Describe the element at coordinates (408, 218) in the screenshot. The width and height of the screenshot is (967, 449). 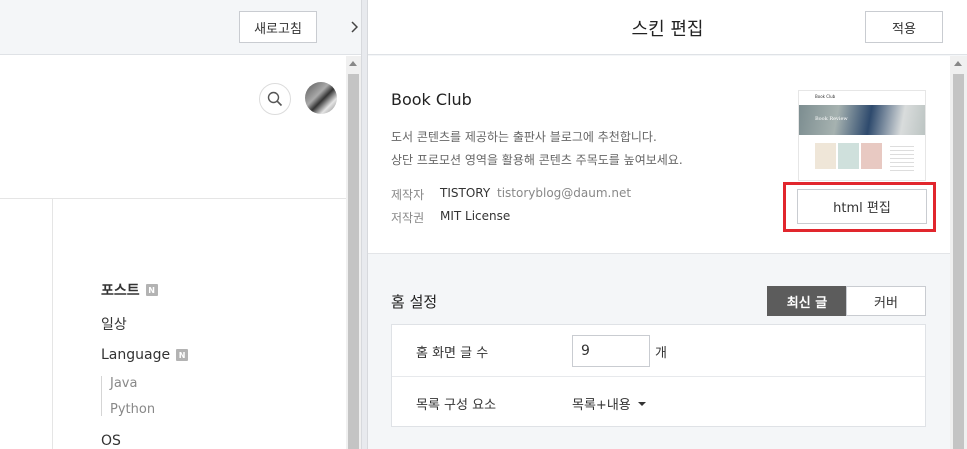
I see `license-label: 저작권` at that location.